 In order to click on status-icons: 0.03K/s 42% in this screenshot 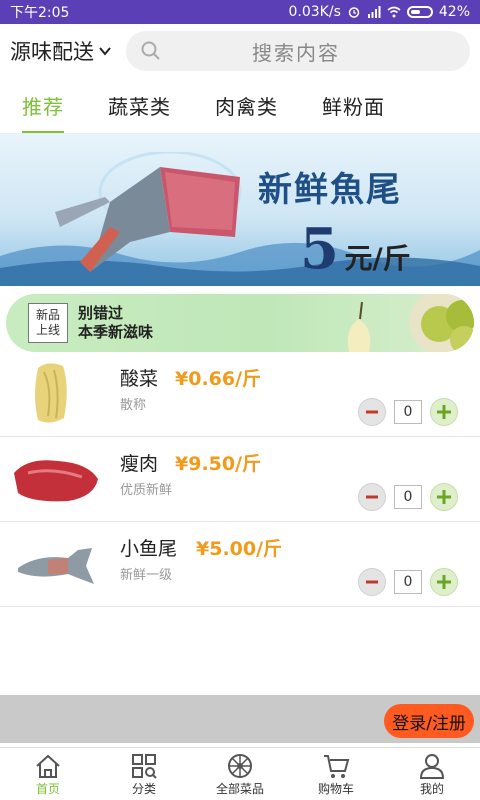, I will do `click(380, 12)`.